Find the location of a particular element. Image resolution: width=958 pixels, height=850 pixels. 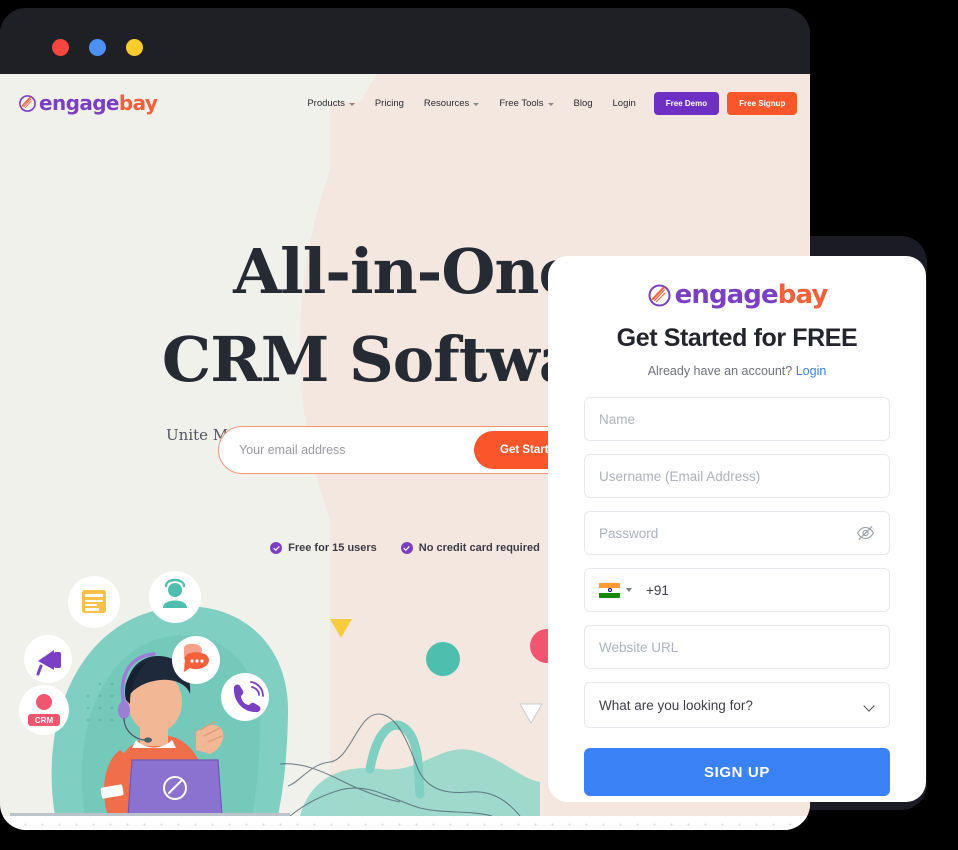

nav-item-login: Login is located at coordinates (624, 103).